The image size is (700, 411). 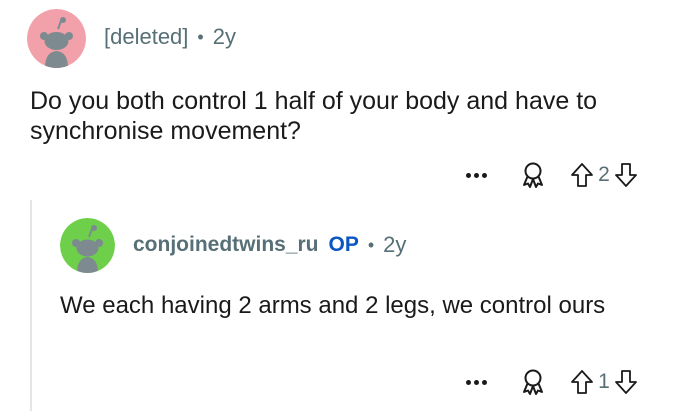 I want to click on vote-group: 2, so click(x=604, y=175).